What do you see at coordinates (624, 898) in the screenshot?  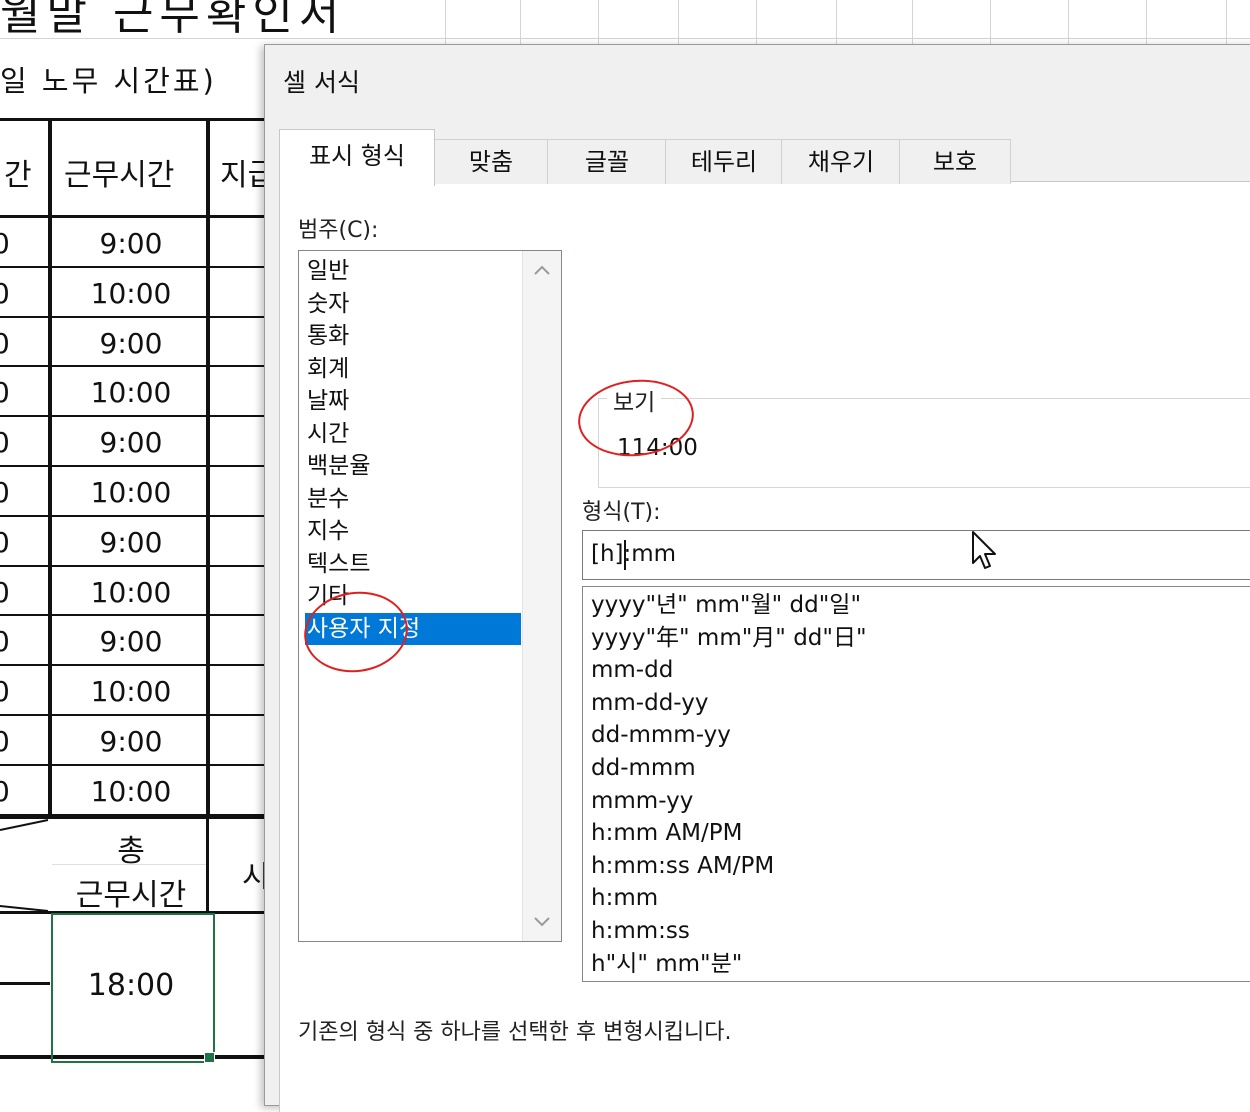 I see `format-list-item: h:mm` at bounding box center [624, 898].